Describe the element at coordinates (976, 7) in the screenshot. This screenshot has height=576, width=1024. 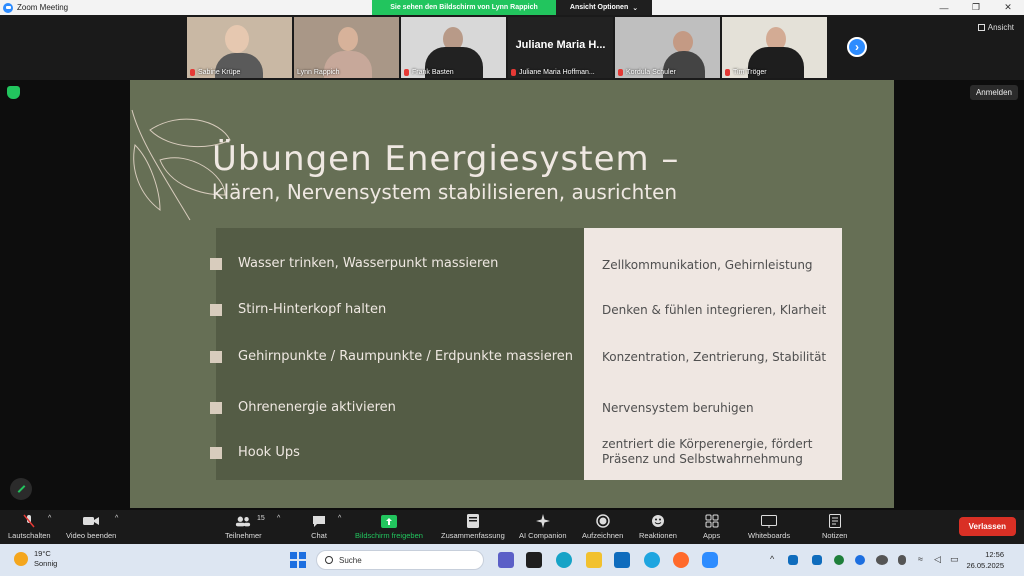
I see `maximize-button: ❐` at that location.